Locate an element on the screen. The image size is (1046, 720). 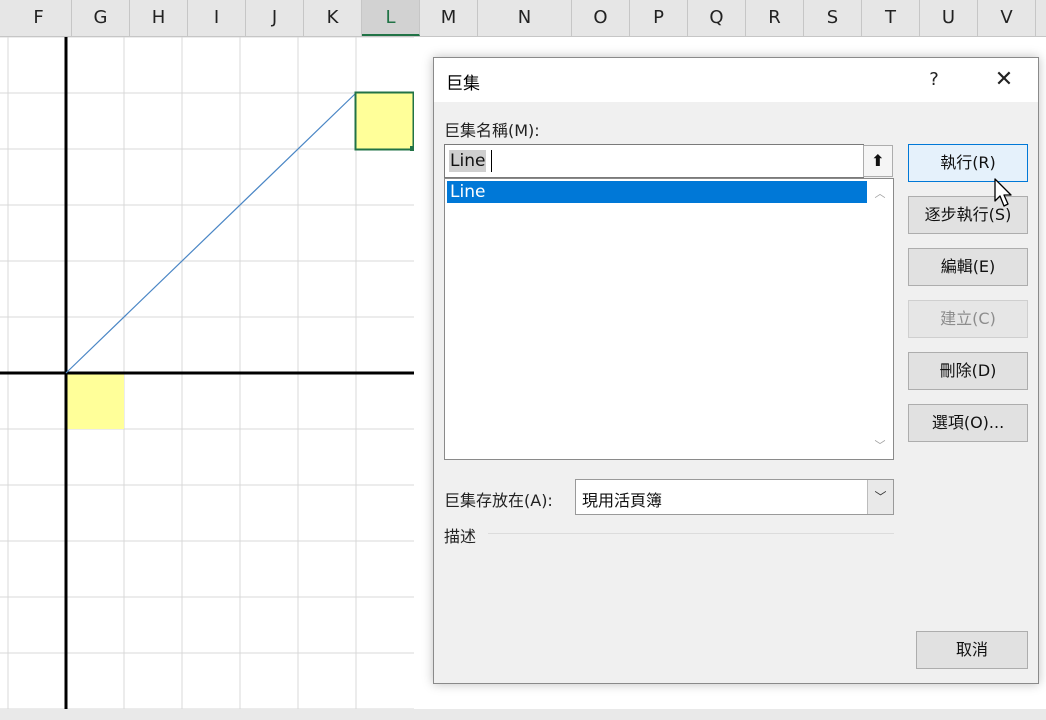
column-header-bar: FGHIJKLMNOPQRSTUV is located at coordinates (523, 18).